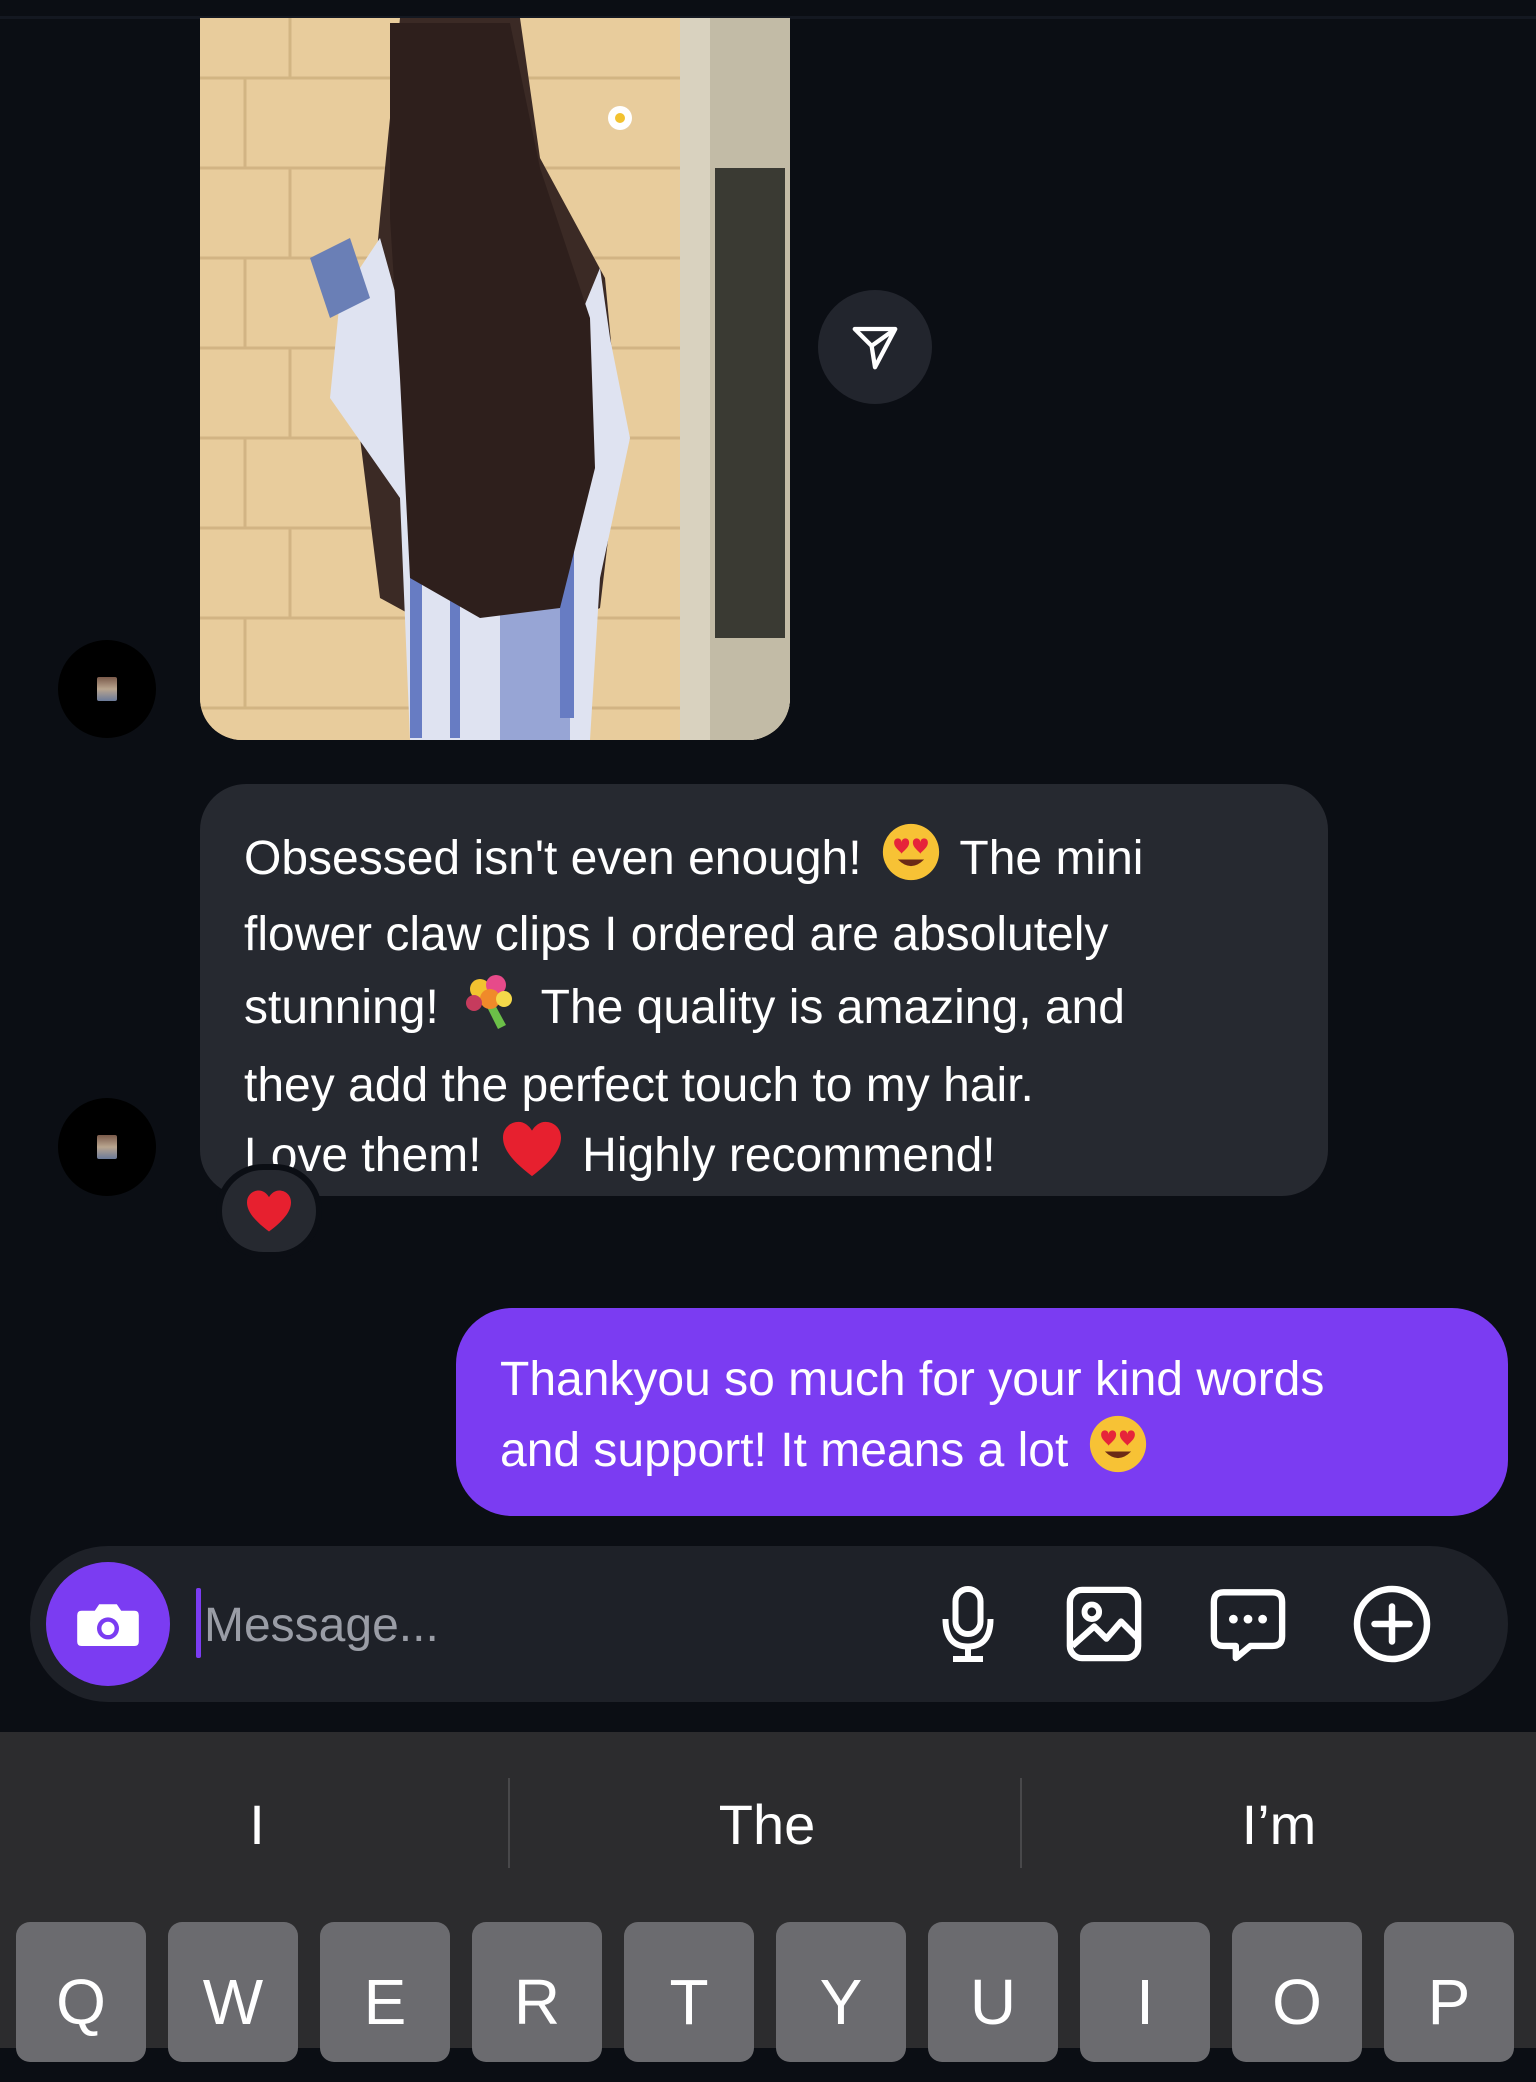  I want to click on photo-image, so click(495, 379).